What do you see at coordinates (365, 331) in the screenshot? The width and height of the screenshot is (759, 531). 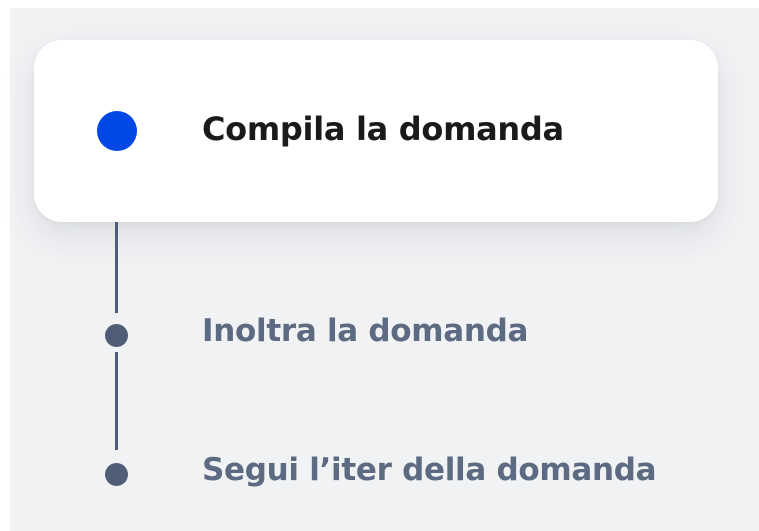 I see `step-label-inoltra: Inoltra la domanda` at bounding box center [365, 331].